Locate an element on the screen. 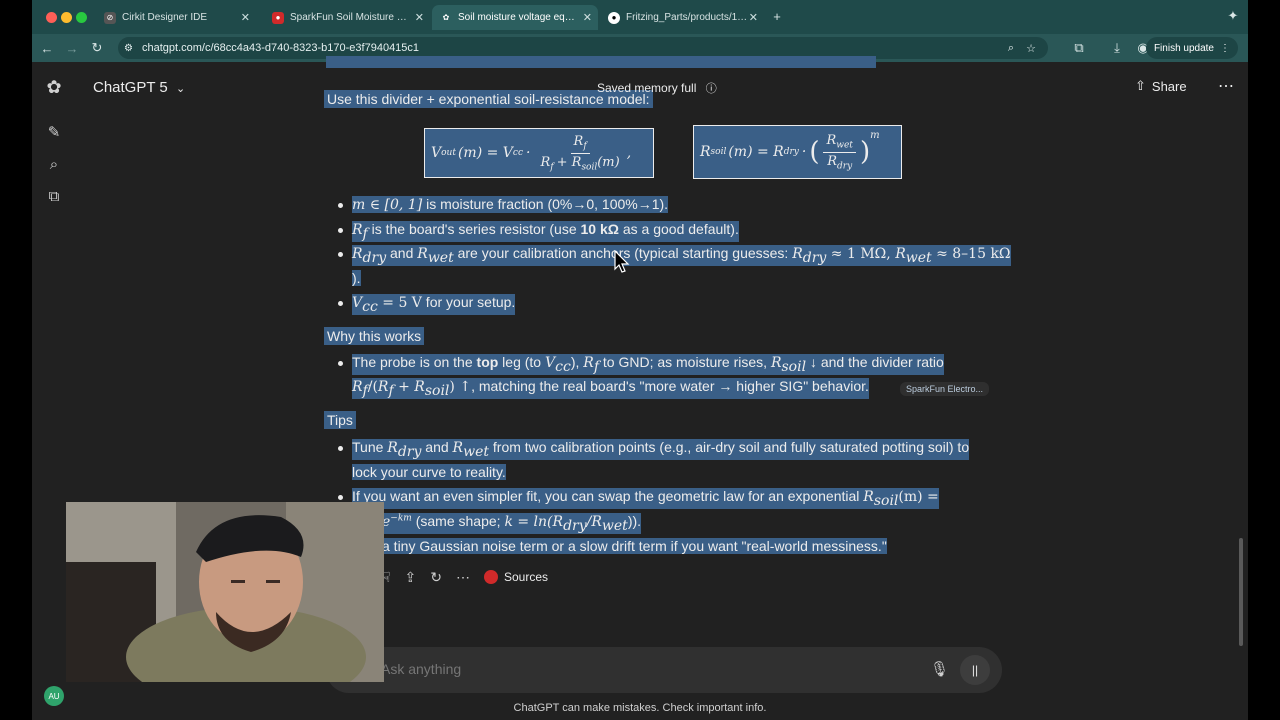 The height and width of the screenshot is (720, 1280). math-inline: V is located at coordinates (357, 303).